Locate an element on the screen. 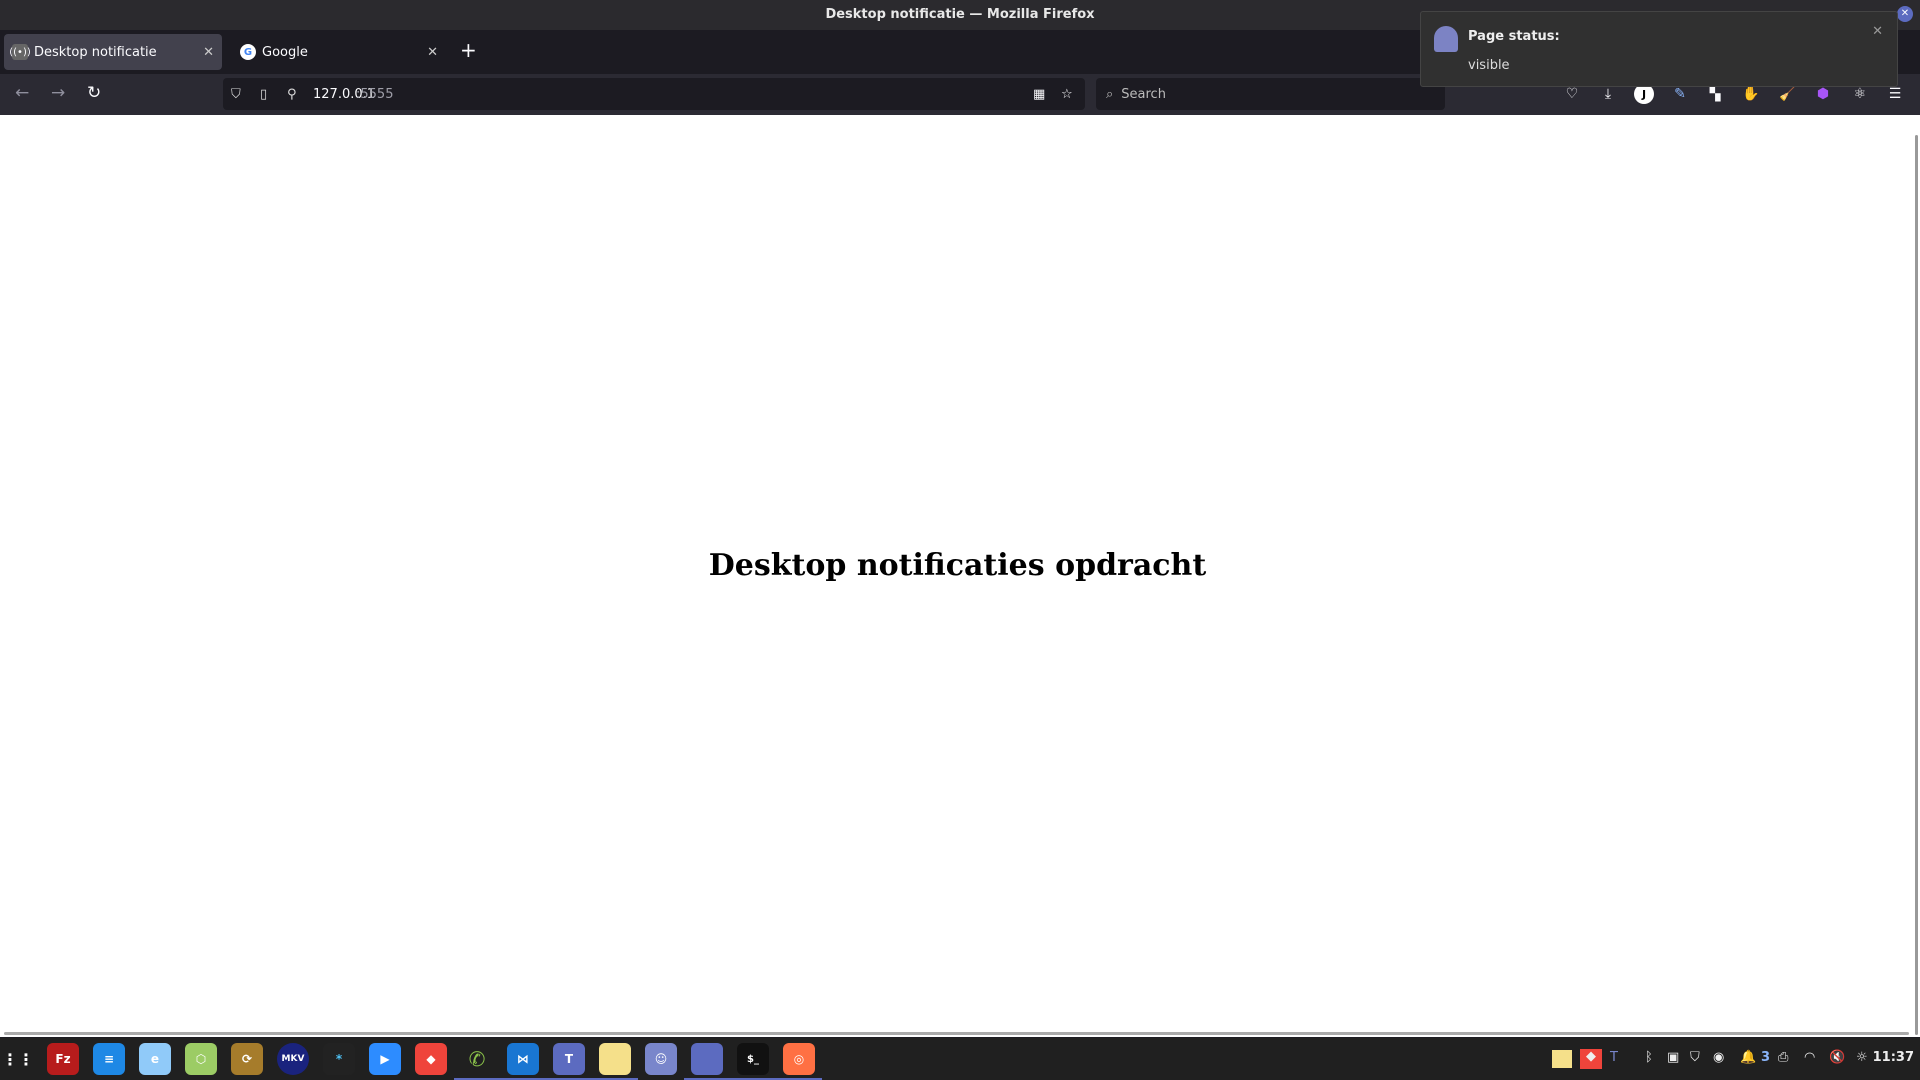  notification-close-icon: ✕ is located at coordinates (1877, 31).